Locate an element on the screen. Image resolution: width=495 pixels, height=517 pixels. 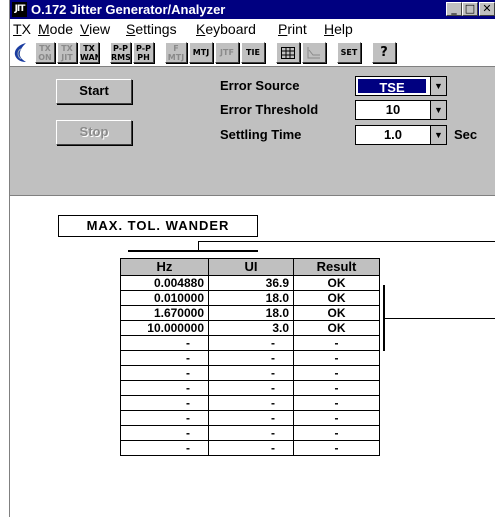
settling-time-select: 1.0 ▼ is located at coordinates (401, 135).